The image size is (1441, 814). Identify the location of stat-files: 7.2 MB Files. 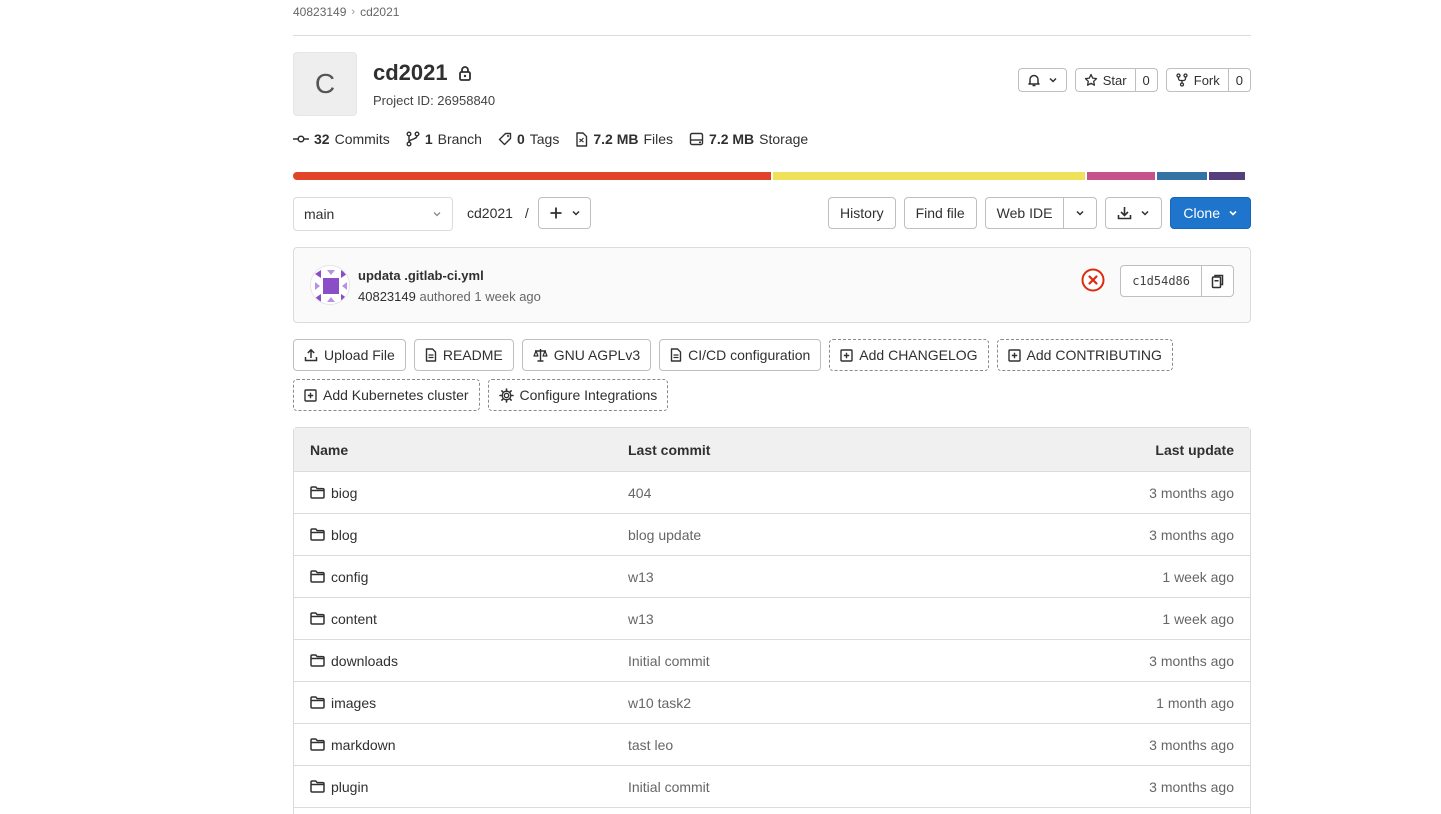
(624, 139).